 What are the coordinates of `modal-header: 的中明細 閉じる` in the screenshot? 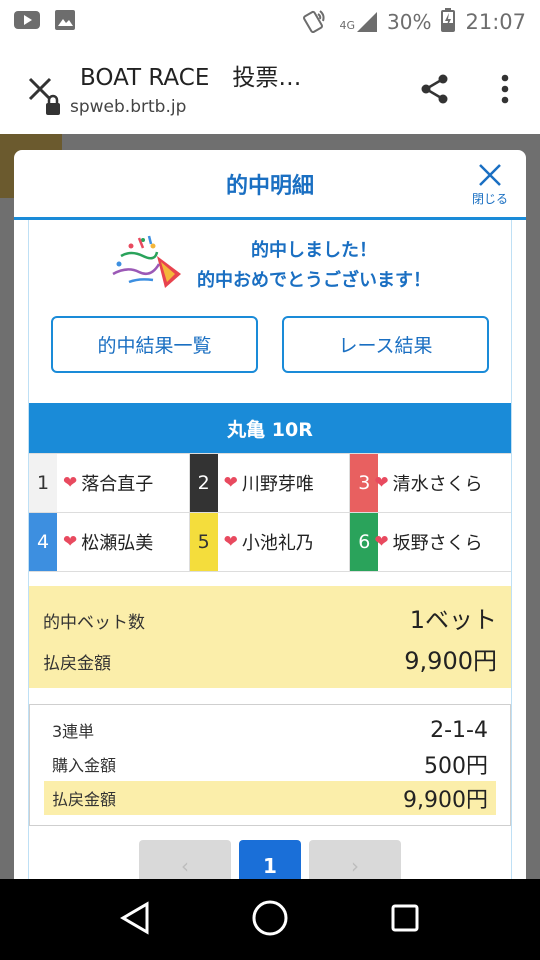 It's located at (270, 185).